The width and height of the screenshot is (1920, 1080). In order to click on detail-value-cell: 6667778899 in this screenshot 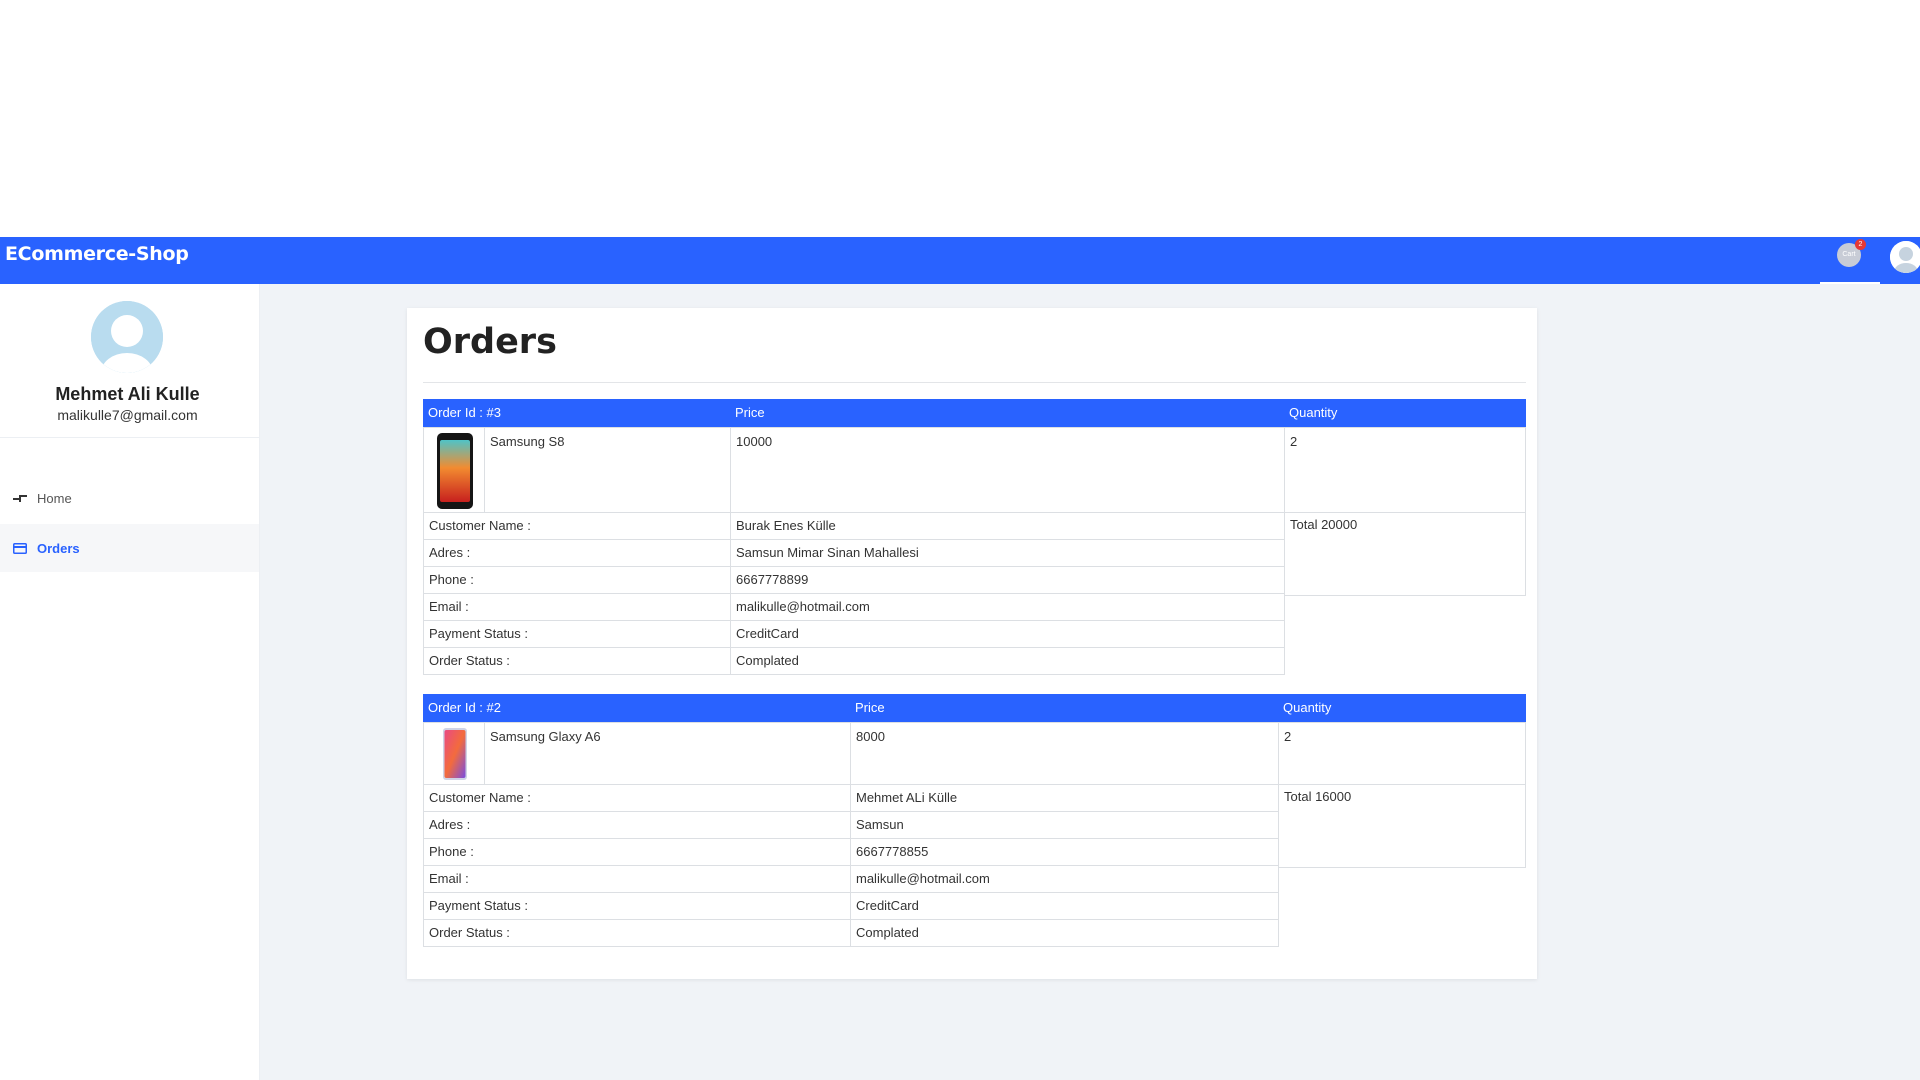, I will do `click(1007, 580)`.